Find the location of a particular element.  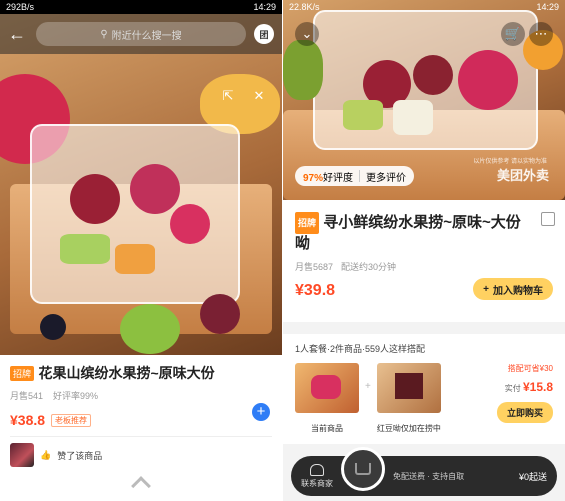

recommend-badge: 老板推荐 is located at coordinates (71, 420).